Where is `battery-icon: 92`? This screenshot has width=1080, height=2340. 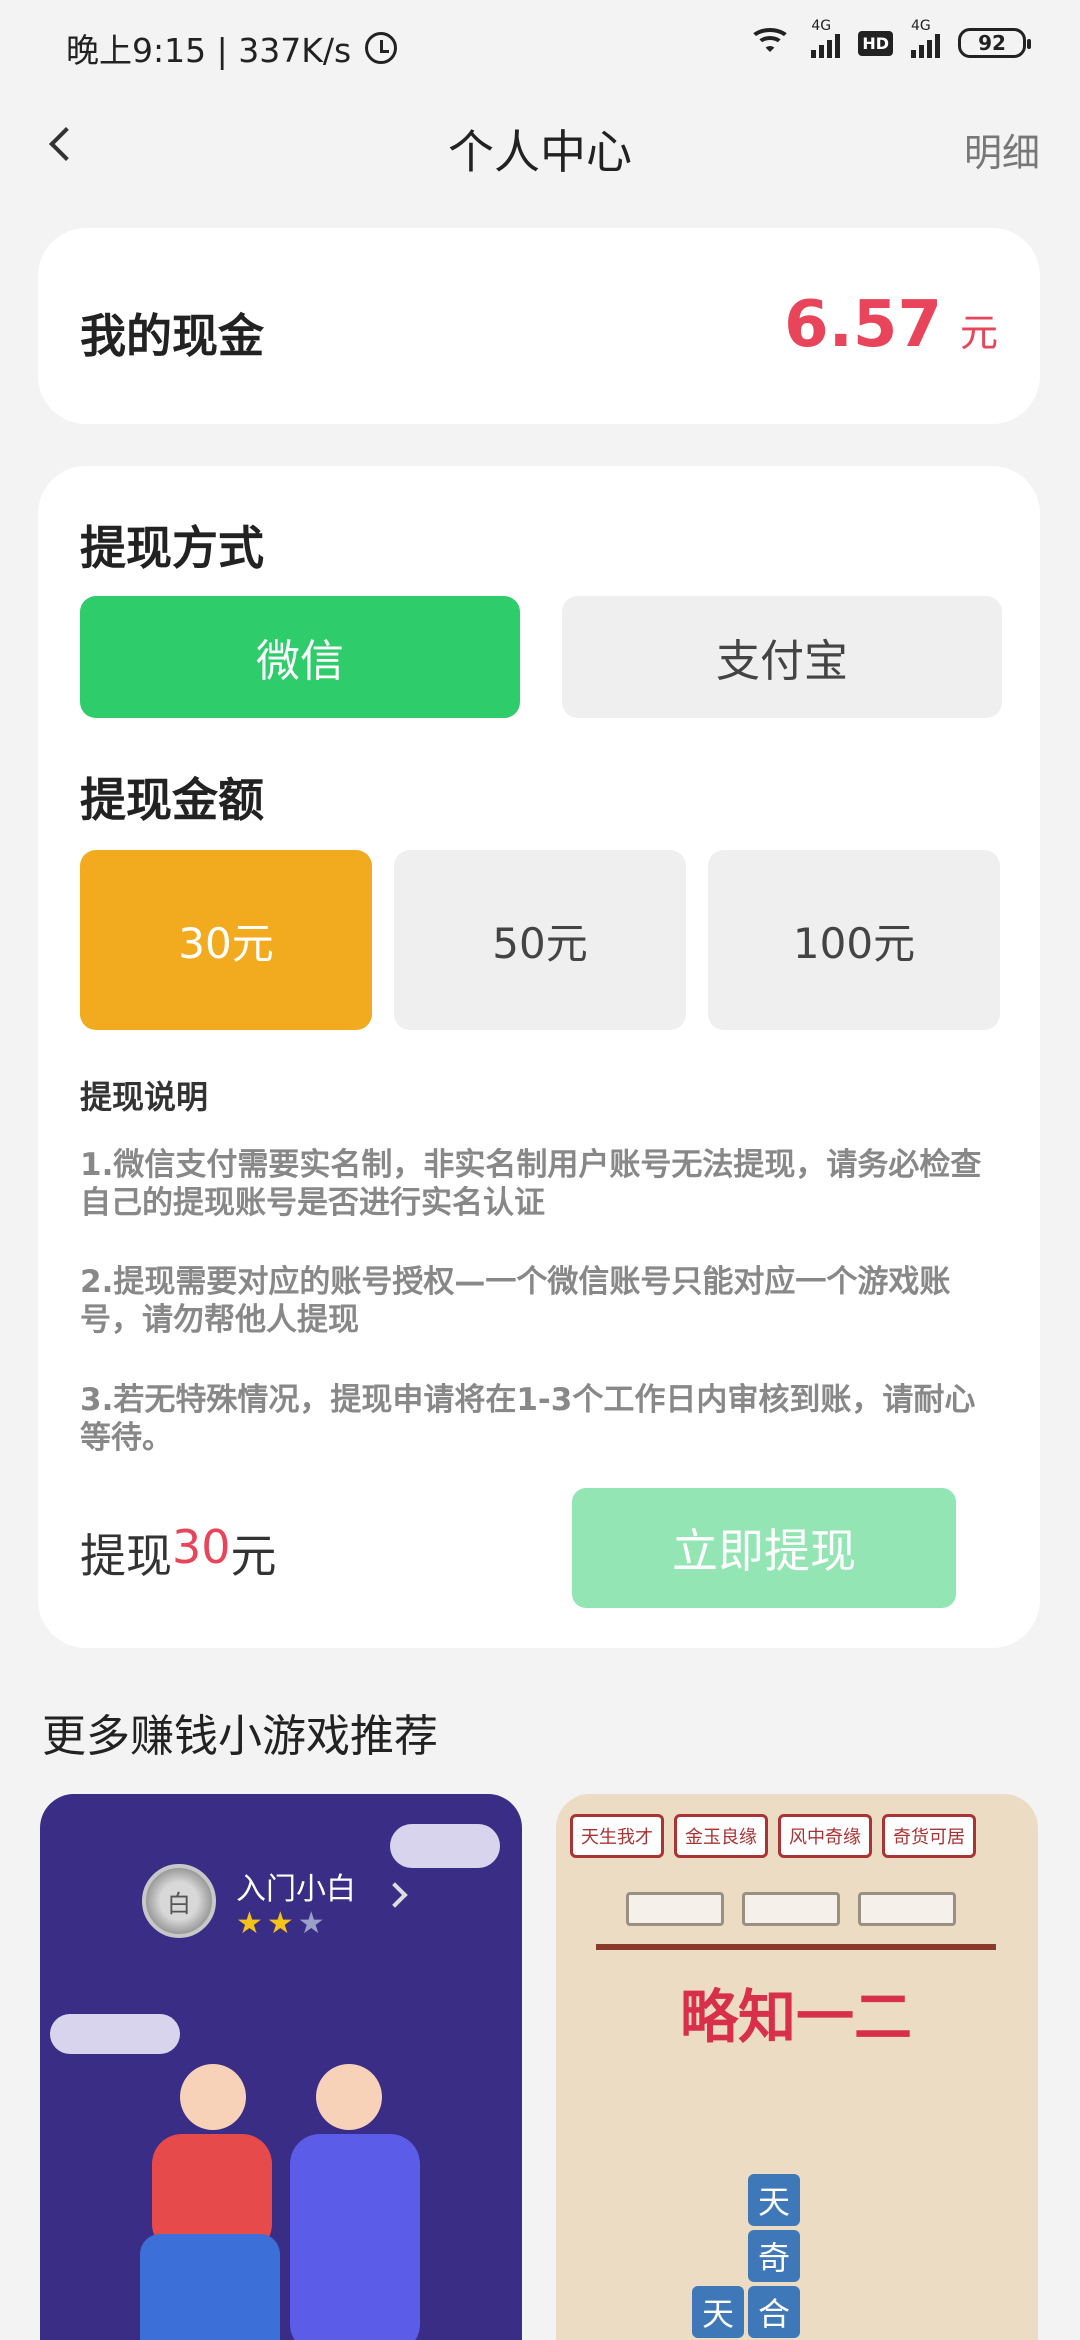
battery-icon: 92 is located at coordinates (994, 43).